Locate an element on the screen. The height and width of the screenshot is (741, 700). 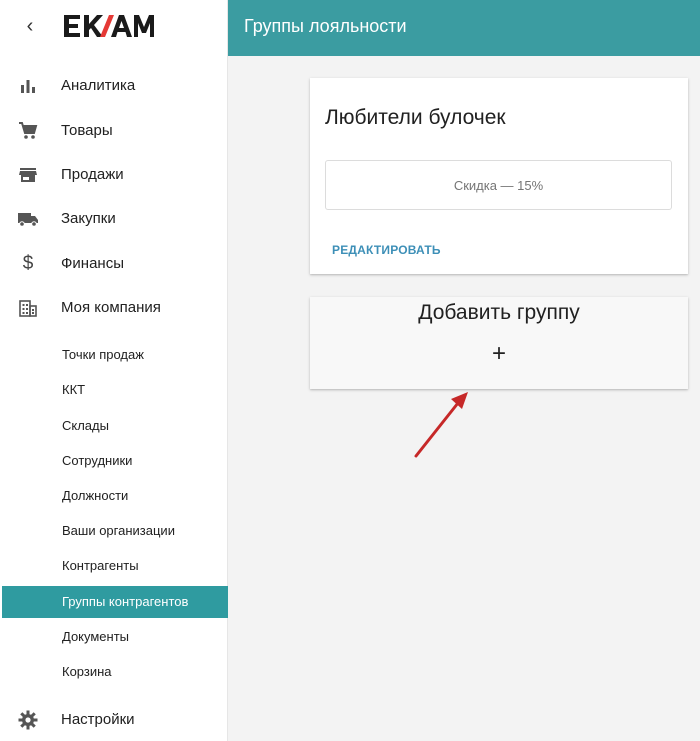
sidebar-subitem-kkt: ККТ is located at coordinates (114, 390).